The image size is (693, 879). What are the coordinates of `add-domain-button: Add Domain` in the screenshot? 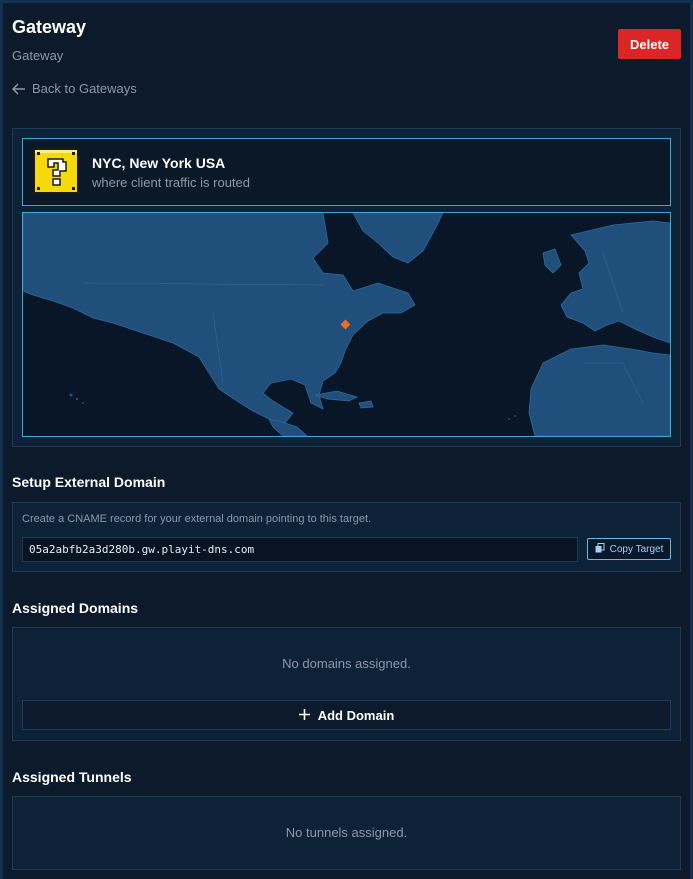 It's located at (346, 715).